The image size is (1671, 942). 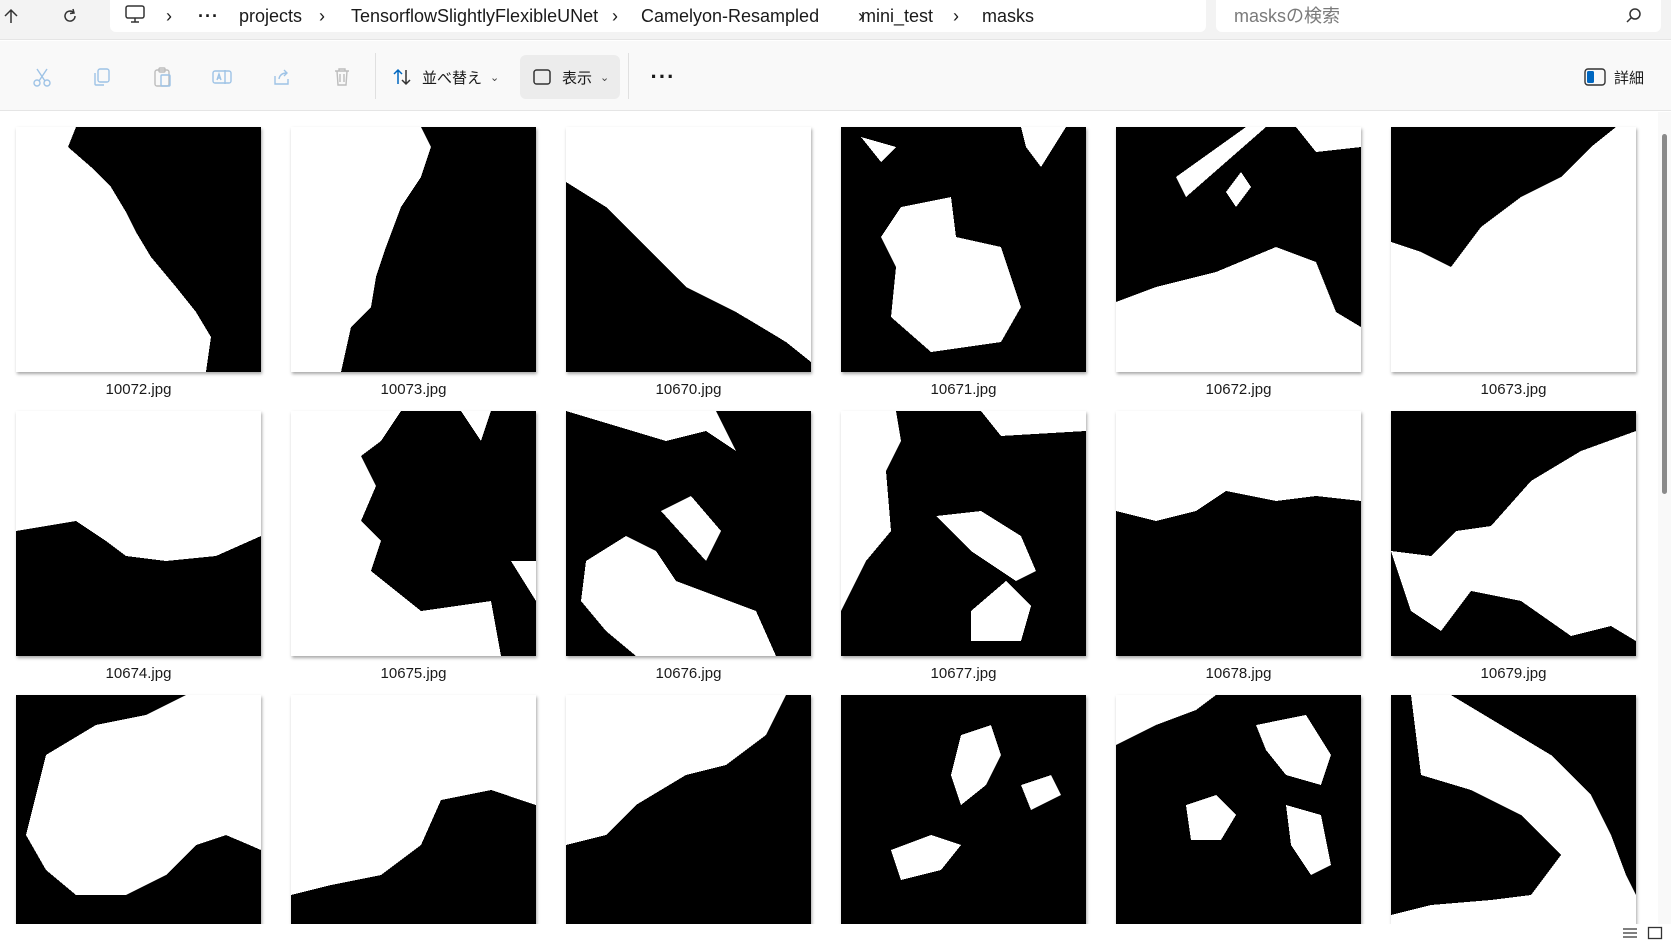 I want to click on details-label: 詳細, so click(x=1629, y=78).